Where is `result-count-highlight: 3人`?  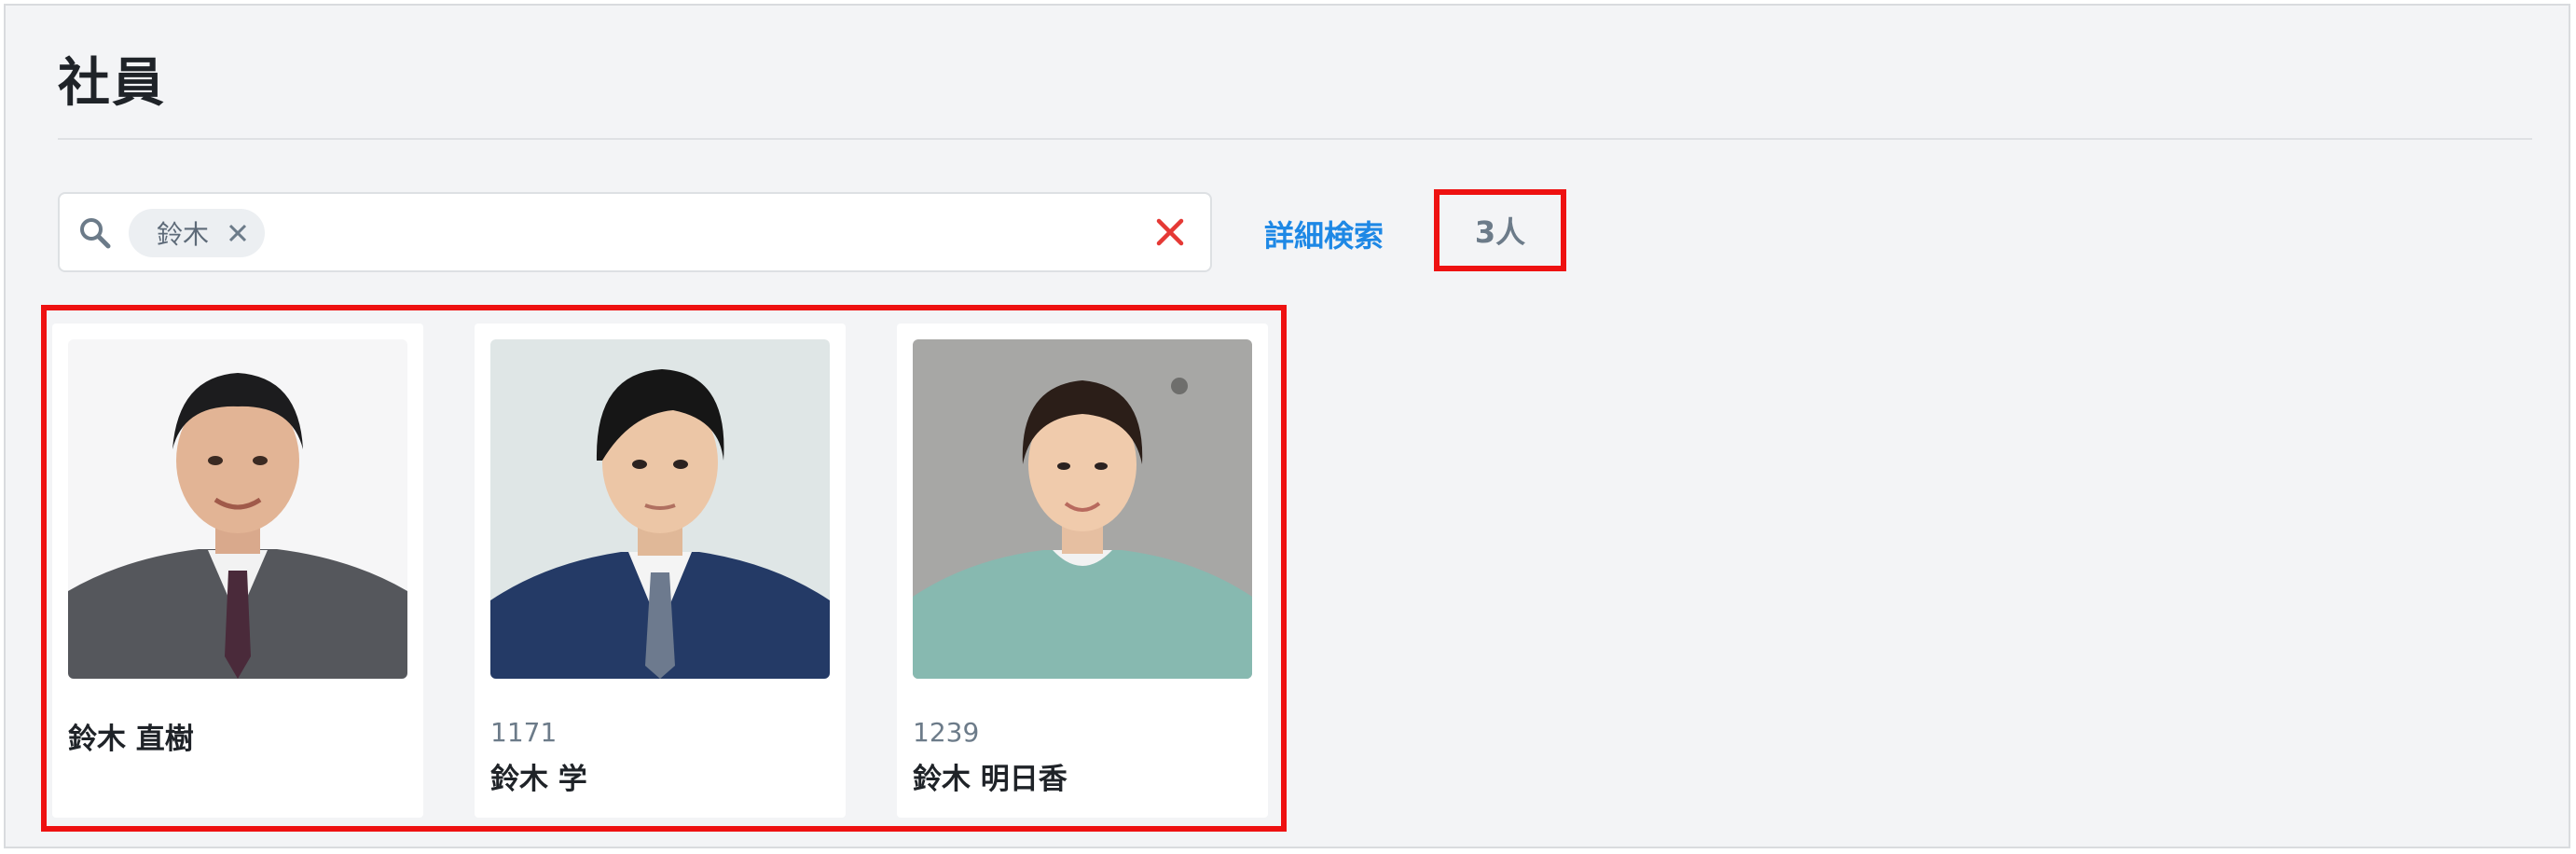 result-count-highlight: 3人 is located at coordinates (1500, 230).